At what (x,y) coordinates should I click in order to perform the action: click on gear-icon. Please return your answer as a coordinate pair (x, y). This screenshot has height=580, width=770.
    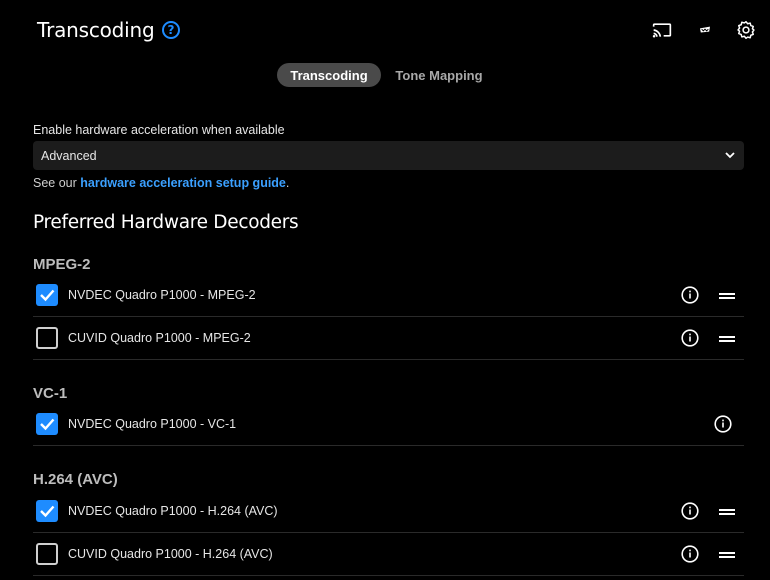
    Looking at the image, I should click on (746, 30).